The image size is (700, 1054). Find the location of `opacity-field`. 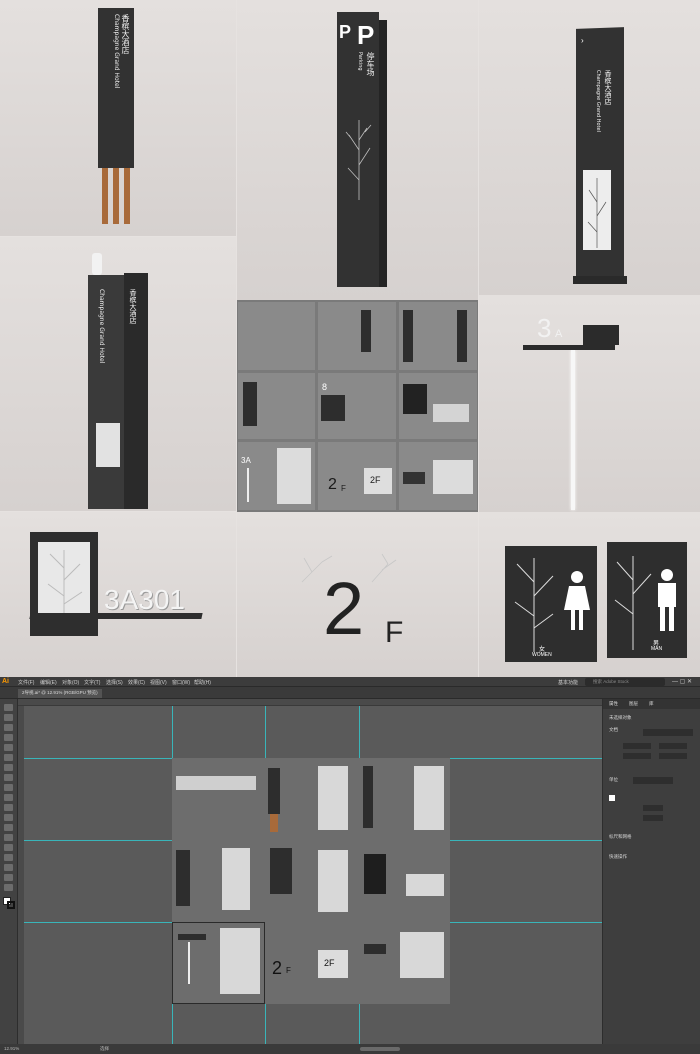

opacity-field is located at coordinates (653, 818).